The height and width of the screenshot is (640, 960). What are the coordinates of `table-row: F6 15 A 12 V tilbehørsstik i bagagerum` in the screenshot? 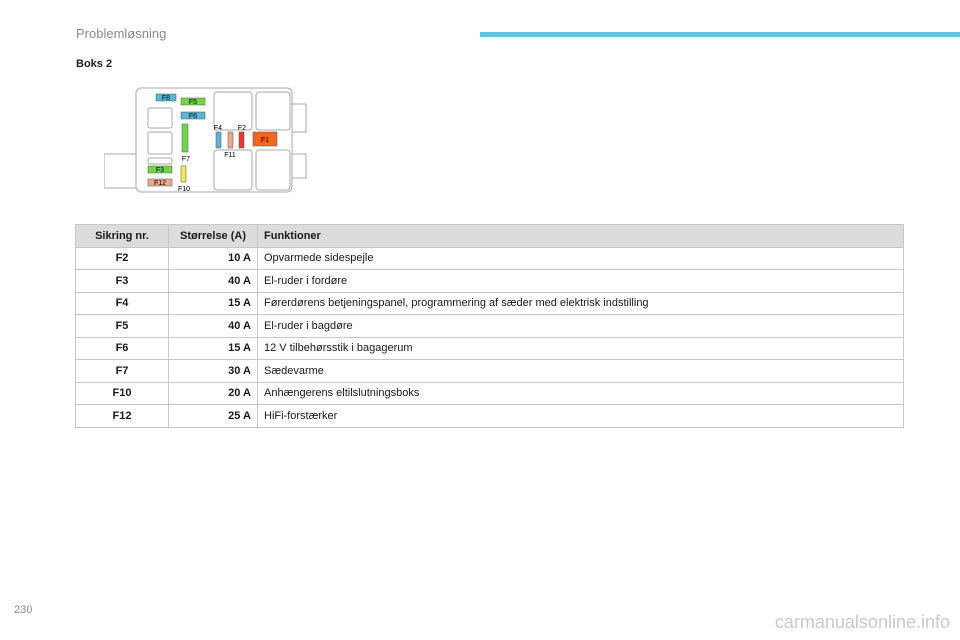 It's located at (489, 348).